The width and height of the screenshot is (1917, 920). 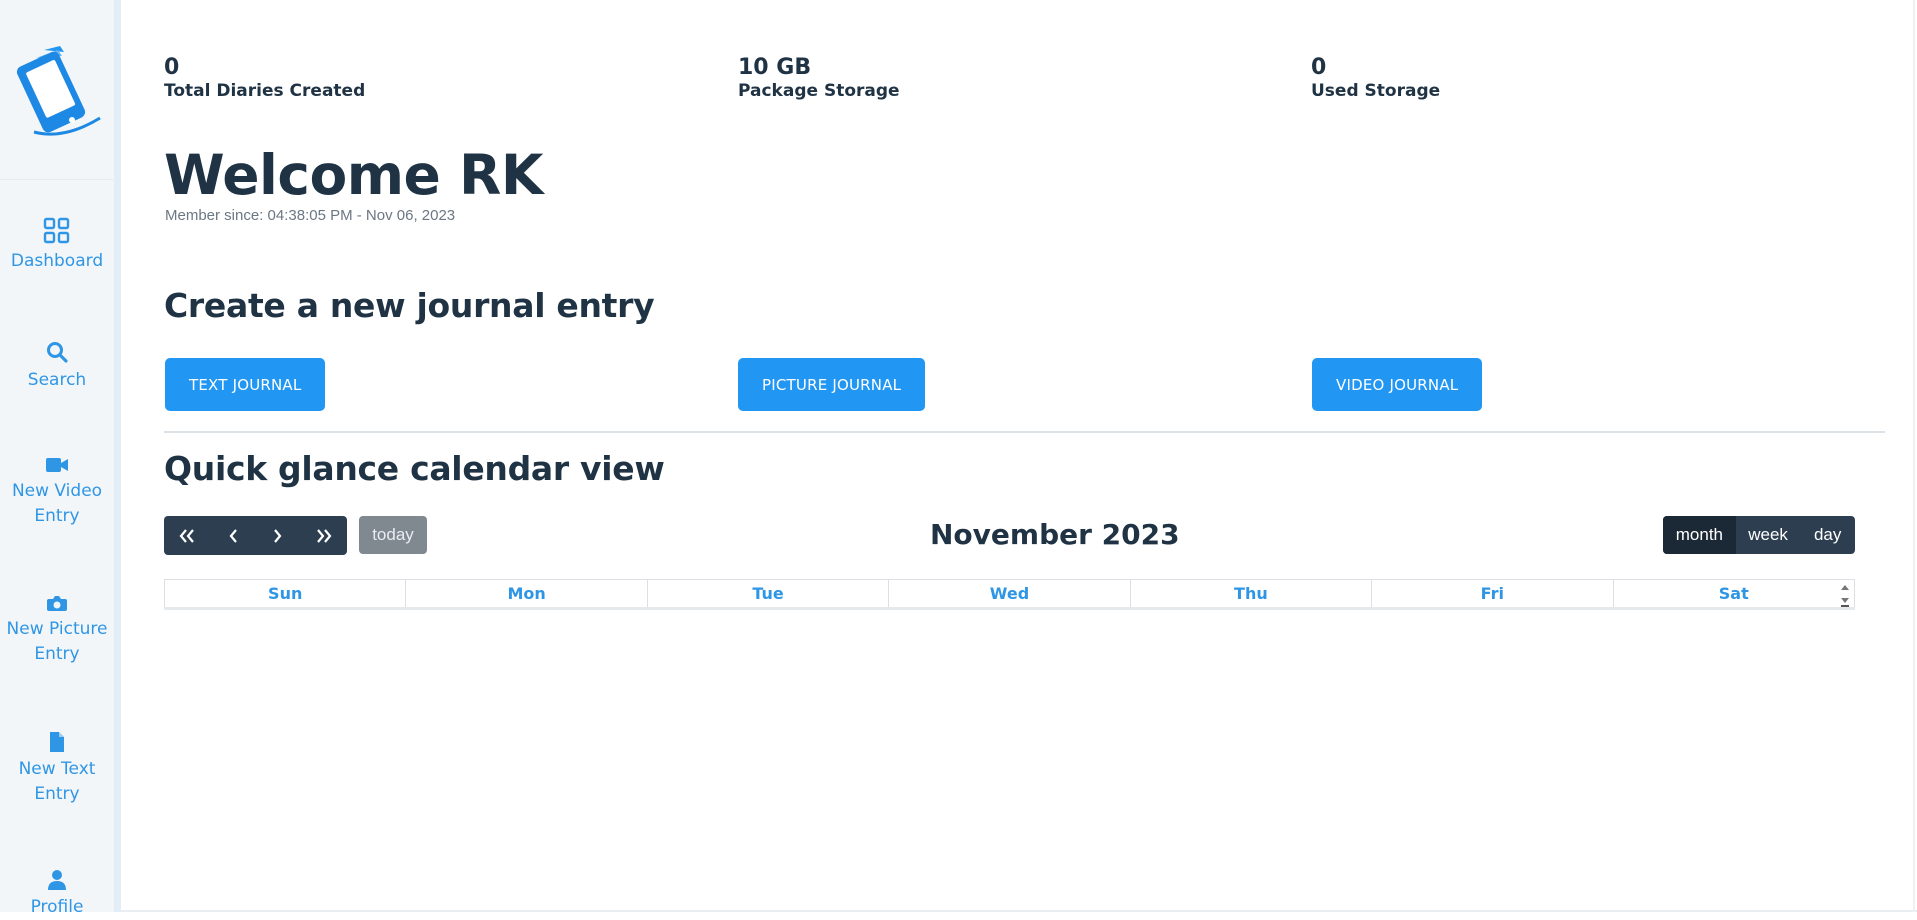 I want to click on calendar-title: November 2023, so click(x=1055, y=534).